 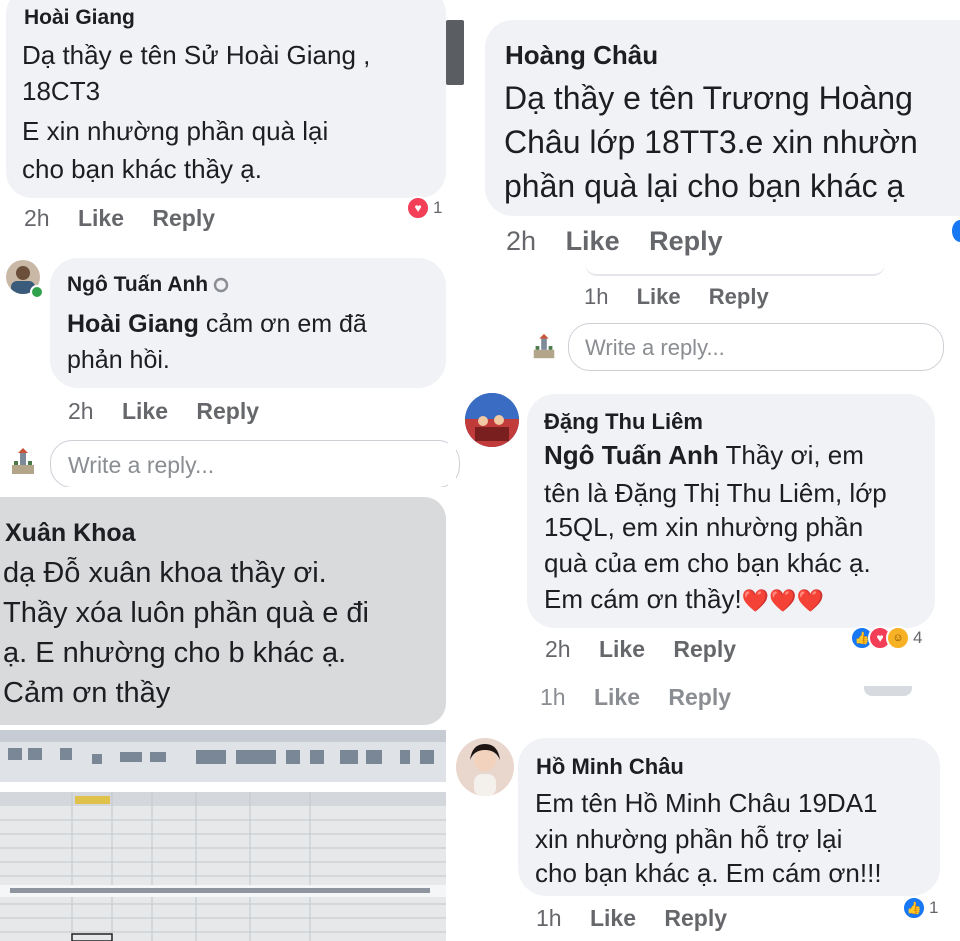 I want to click on comment-author: Xuân Khoa, so click(x=70, y=533).